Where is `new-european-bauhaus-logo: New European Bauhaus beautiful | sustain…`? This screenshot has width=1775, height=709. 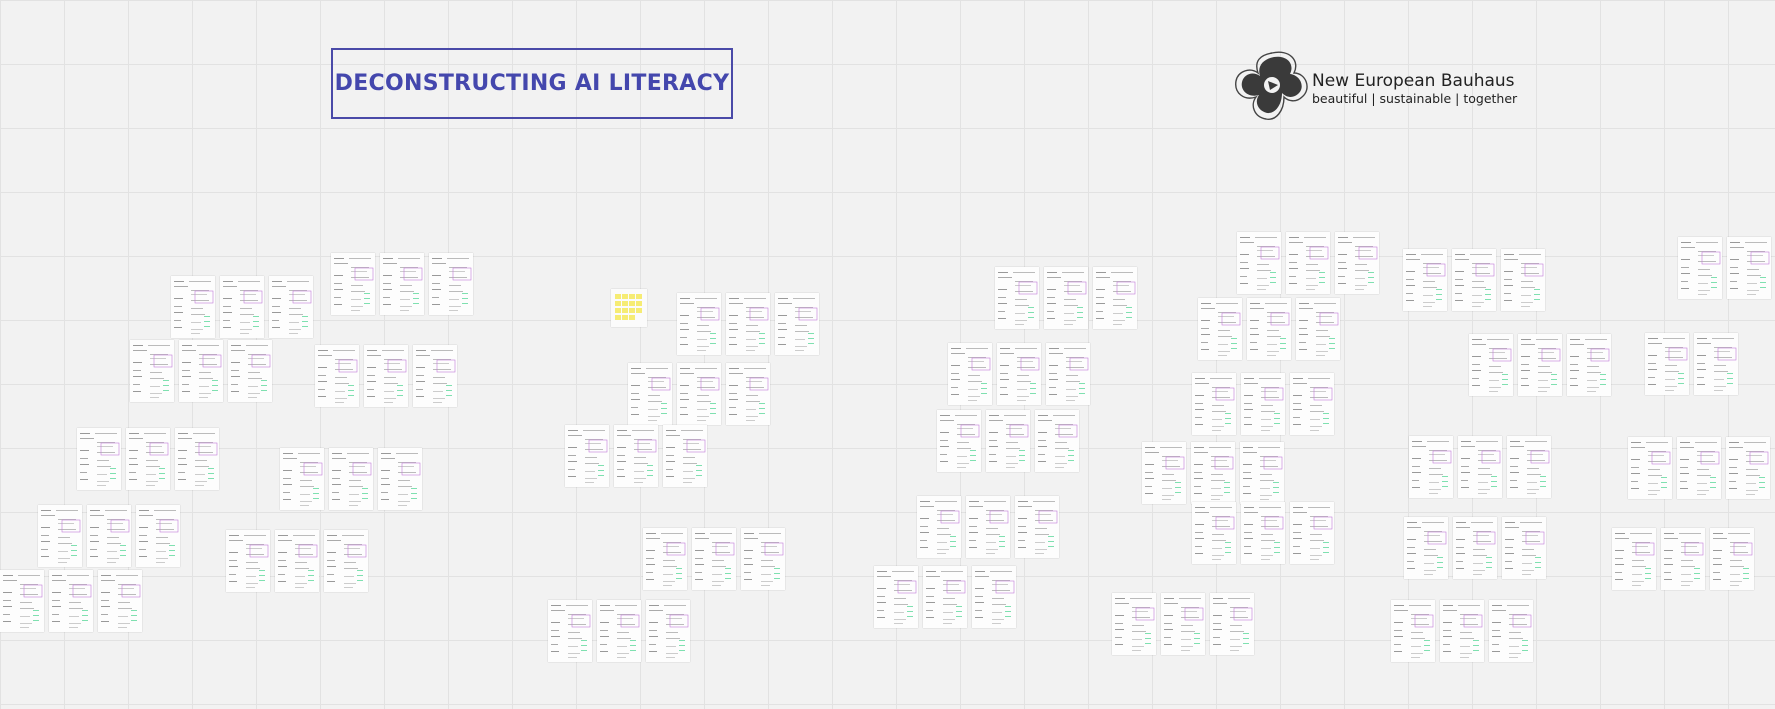
new-european-bauhaus-logo: New European Bauhaus beautiful | sustain… is located at coordinates (1382, 85).